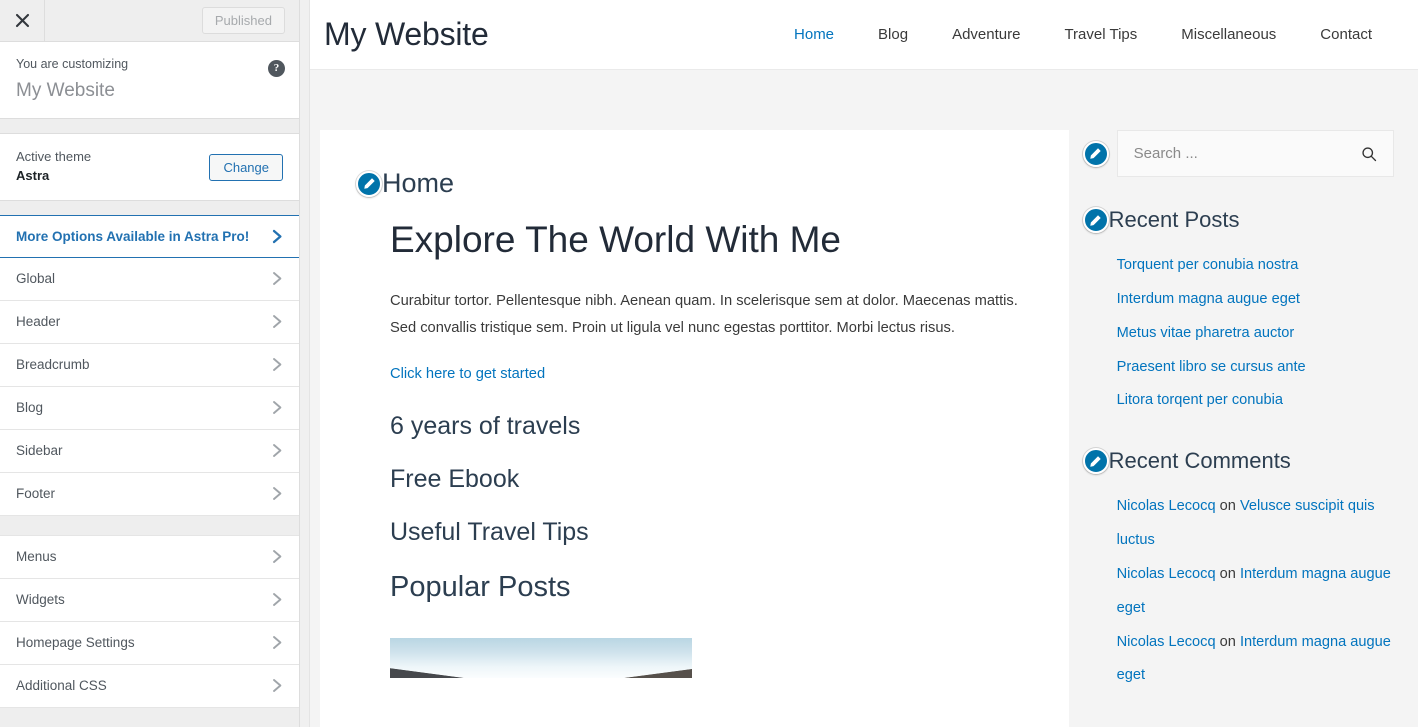  I want to click on recent-comments-title: Recent Comments, so click(1199, 461).